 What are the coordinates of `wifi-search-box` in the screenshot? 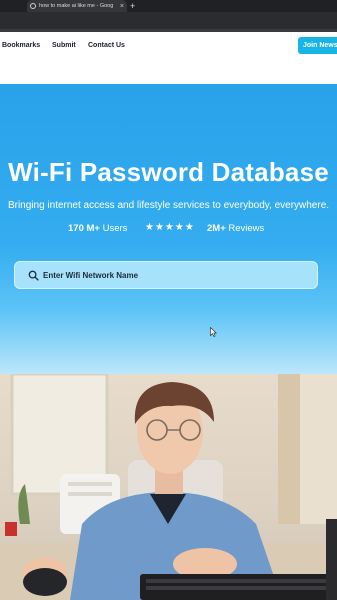 It's located at (166, 275).